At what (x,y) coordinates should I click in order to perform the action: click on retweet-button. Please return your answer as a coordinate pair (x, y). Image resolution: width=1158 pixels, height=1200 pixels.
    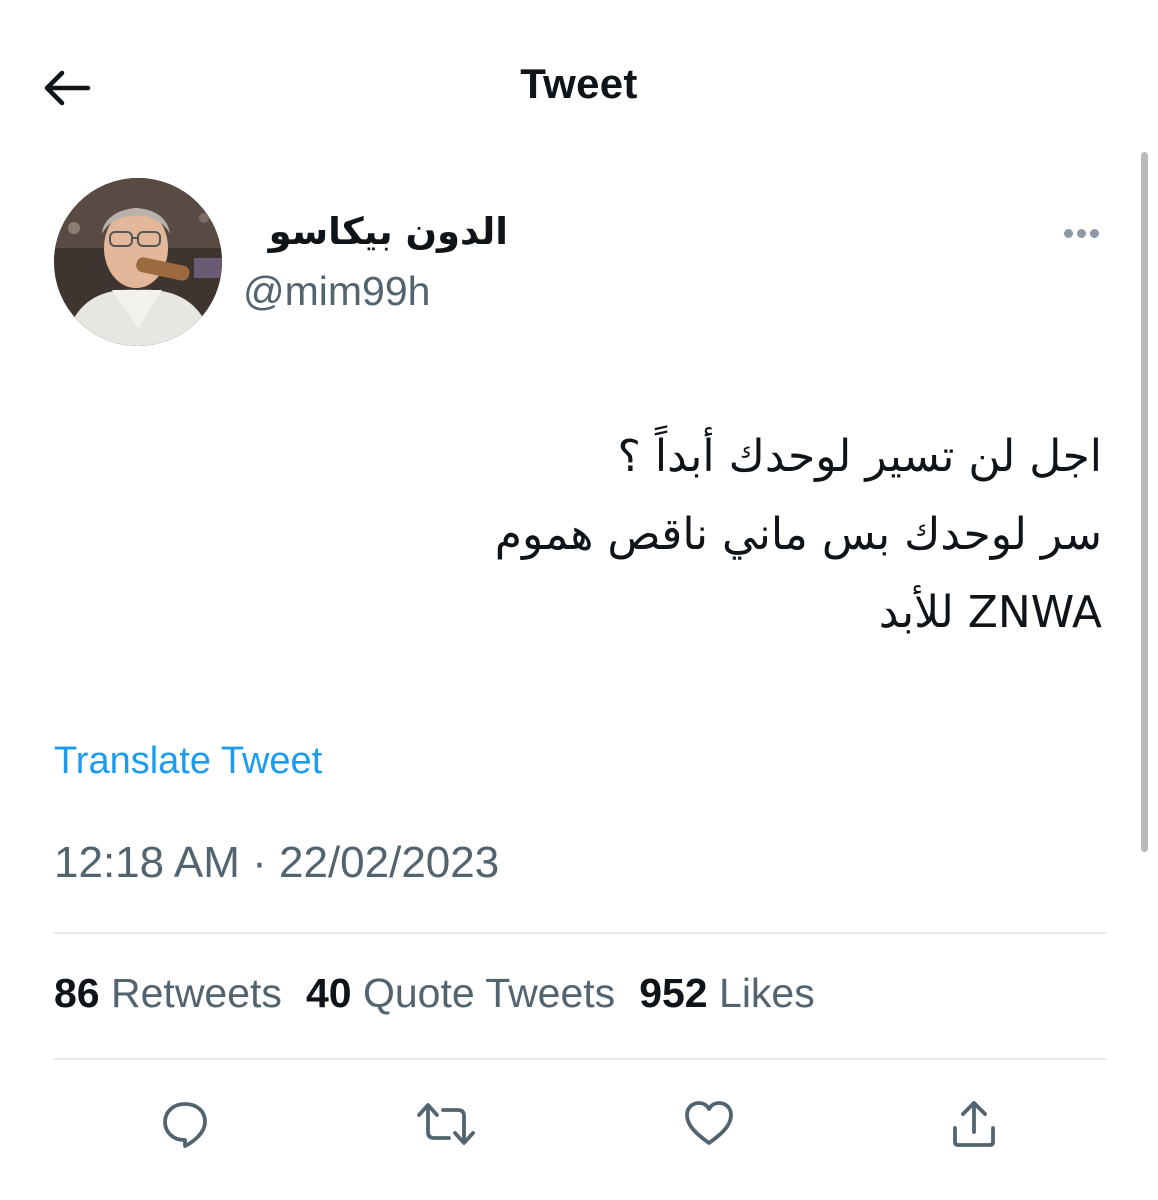
    Looking at the image, I should click on (446, 1124).